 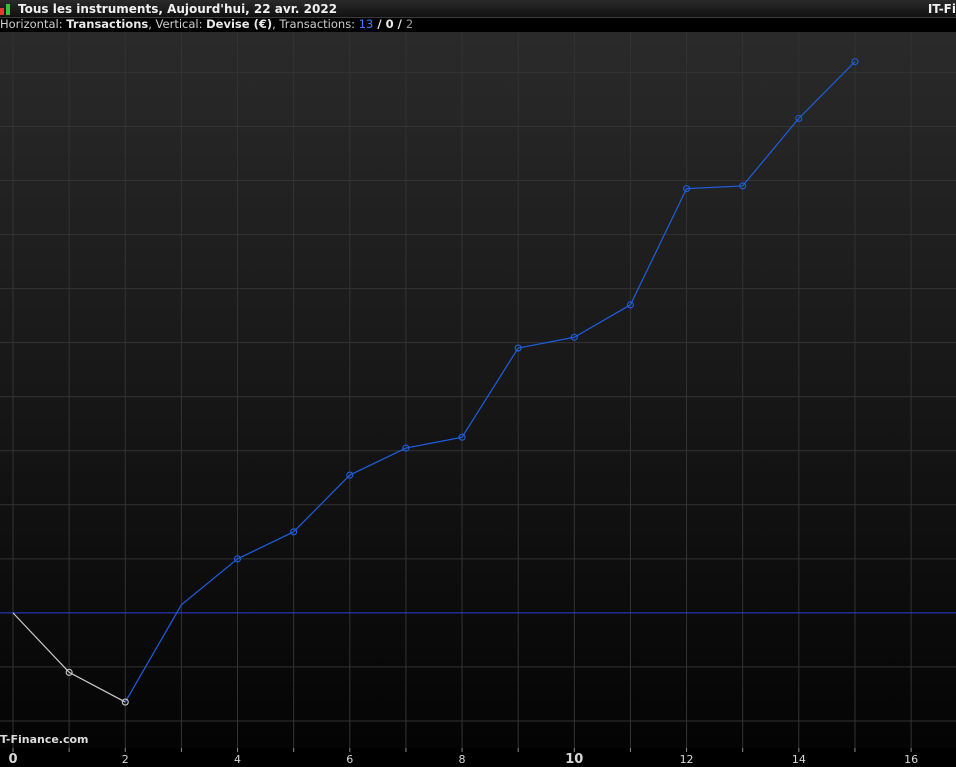 What do you see at coordinates (107, 24) in the screenshot?
I see `horizontal-value: Transactions` at bounding box center [107, 24].